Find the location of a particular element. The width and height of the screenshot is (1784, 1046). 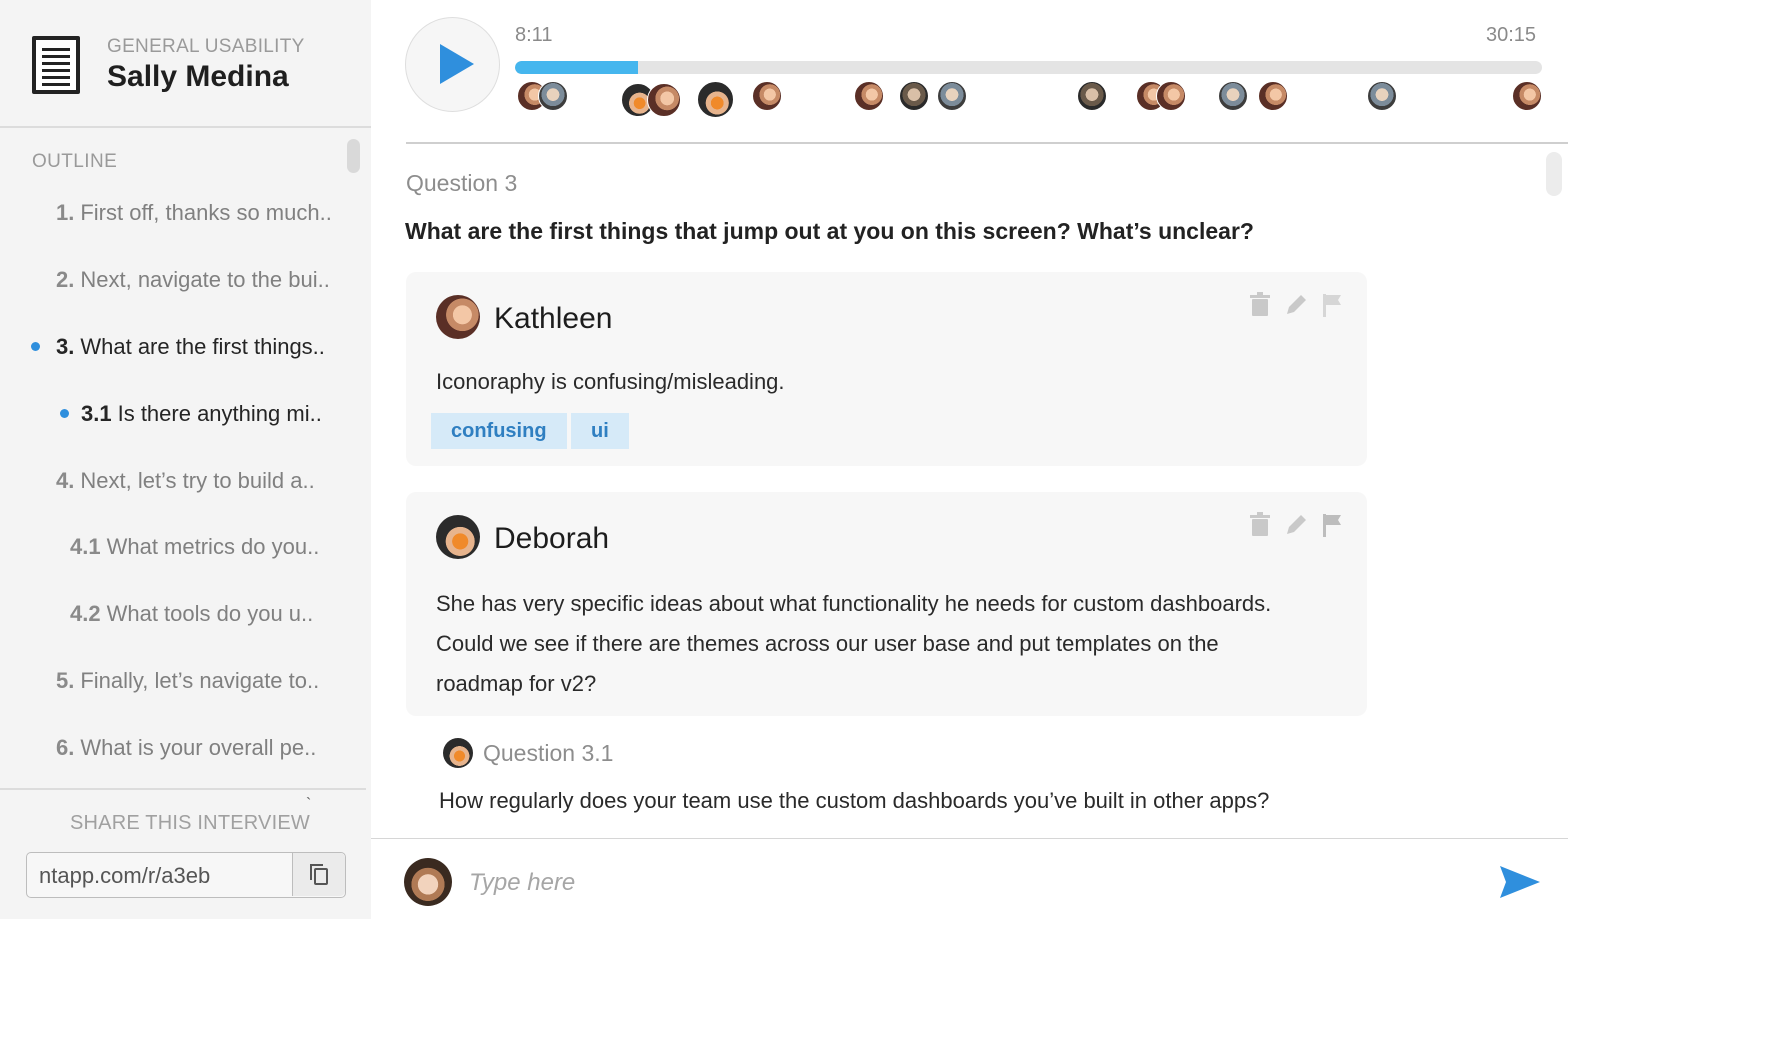

tag-chip: confusing is located at coordinates (499, 431).